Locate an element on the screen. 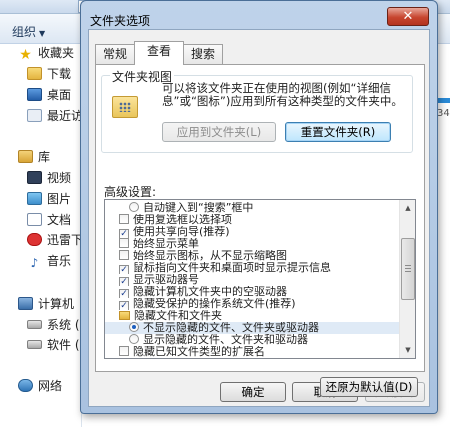 The width and height of the screenshot is (450, 427). setting-row: 显示隐藏的文件、文件夹和驱动器 is located at coordinates (252, 340).